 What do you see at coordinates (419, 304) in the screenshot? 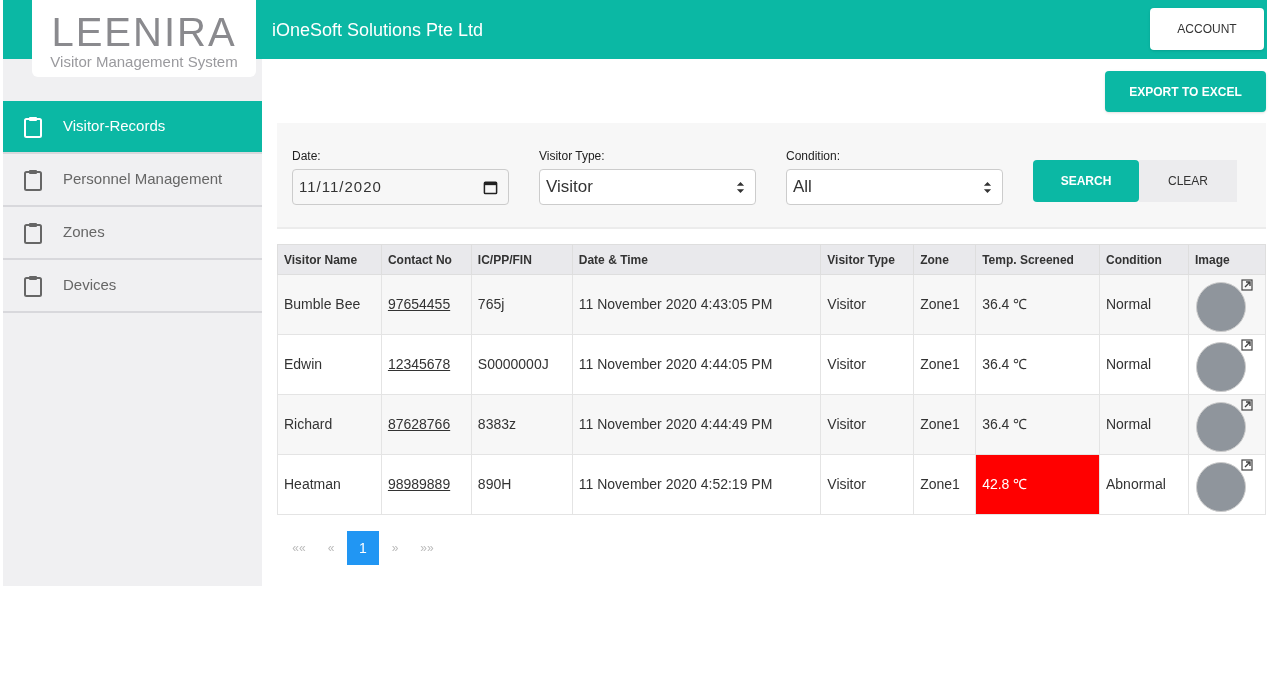
I see `contact-link: 97654455` at bounding box center [419, 304].